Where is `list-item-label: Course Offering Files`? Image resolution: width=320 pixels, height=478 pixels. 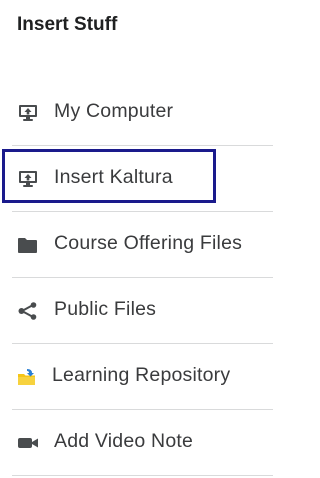 list-item-label: Course Offering Files is located at coordinates (148, 243).